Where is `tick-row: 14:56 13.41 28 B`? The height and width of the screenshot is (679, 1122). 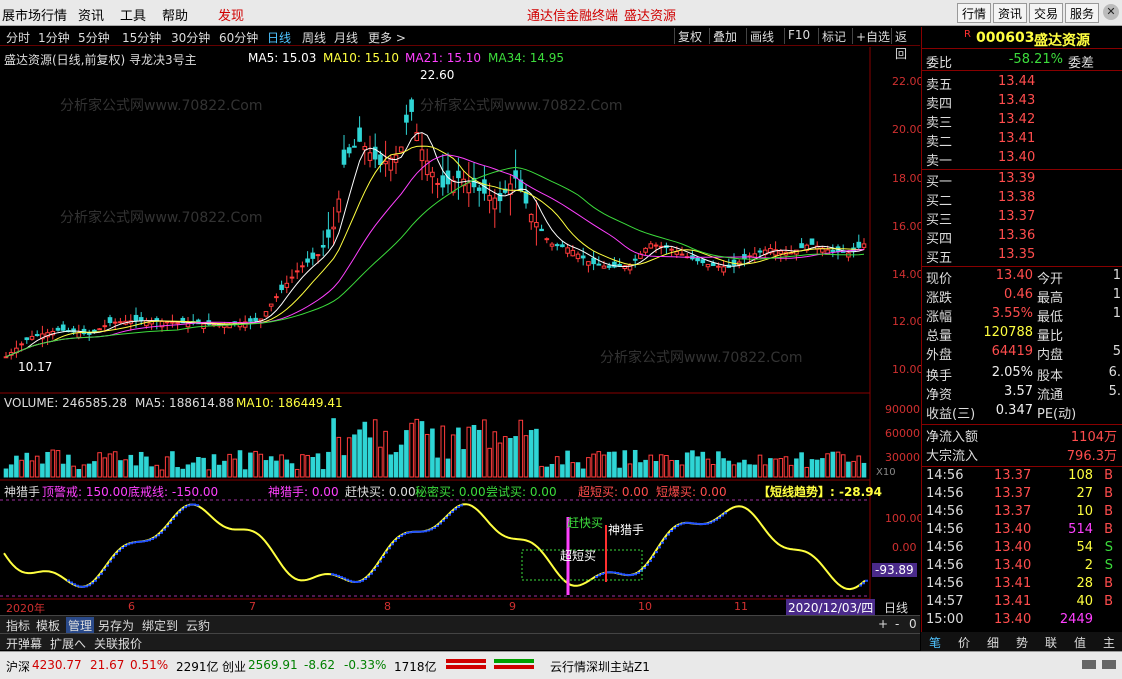 tick-row: 14:56 13.41 28 B is located at coordinates (1022, 585).